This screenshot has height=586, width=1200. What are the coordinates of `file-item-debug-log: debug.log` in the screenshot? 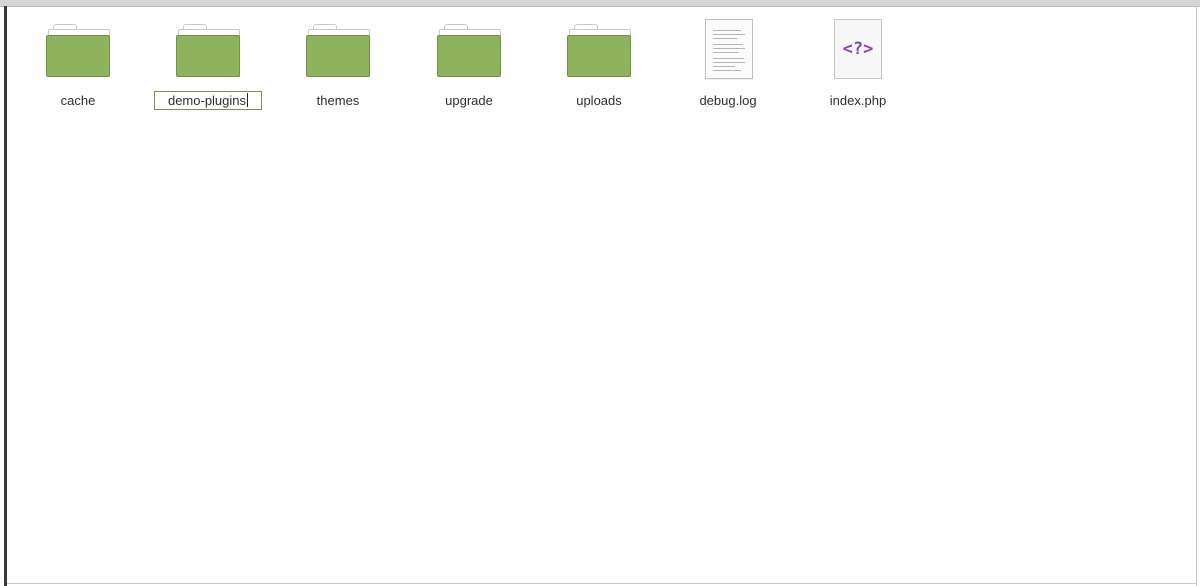 It's located at (728, 69).